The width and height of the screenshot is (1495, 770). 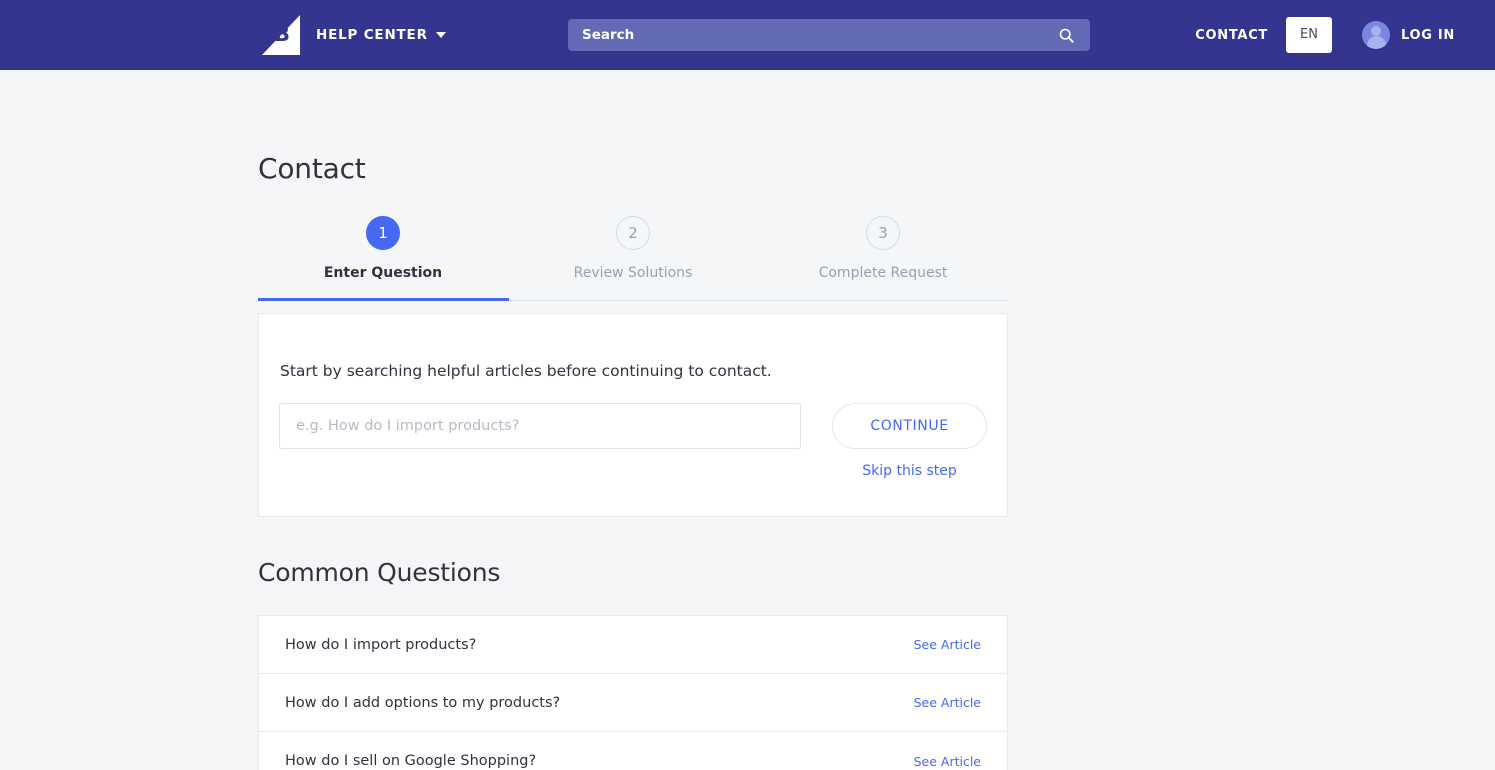 I want to click on faq-question: How do I import products?, so click(x=381, y=644).